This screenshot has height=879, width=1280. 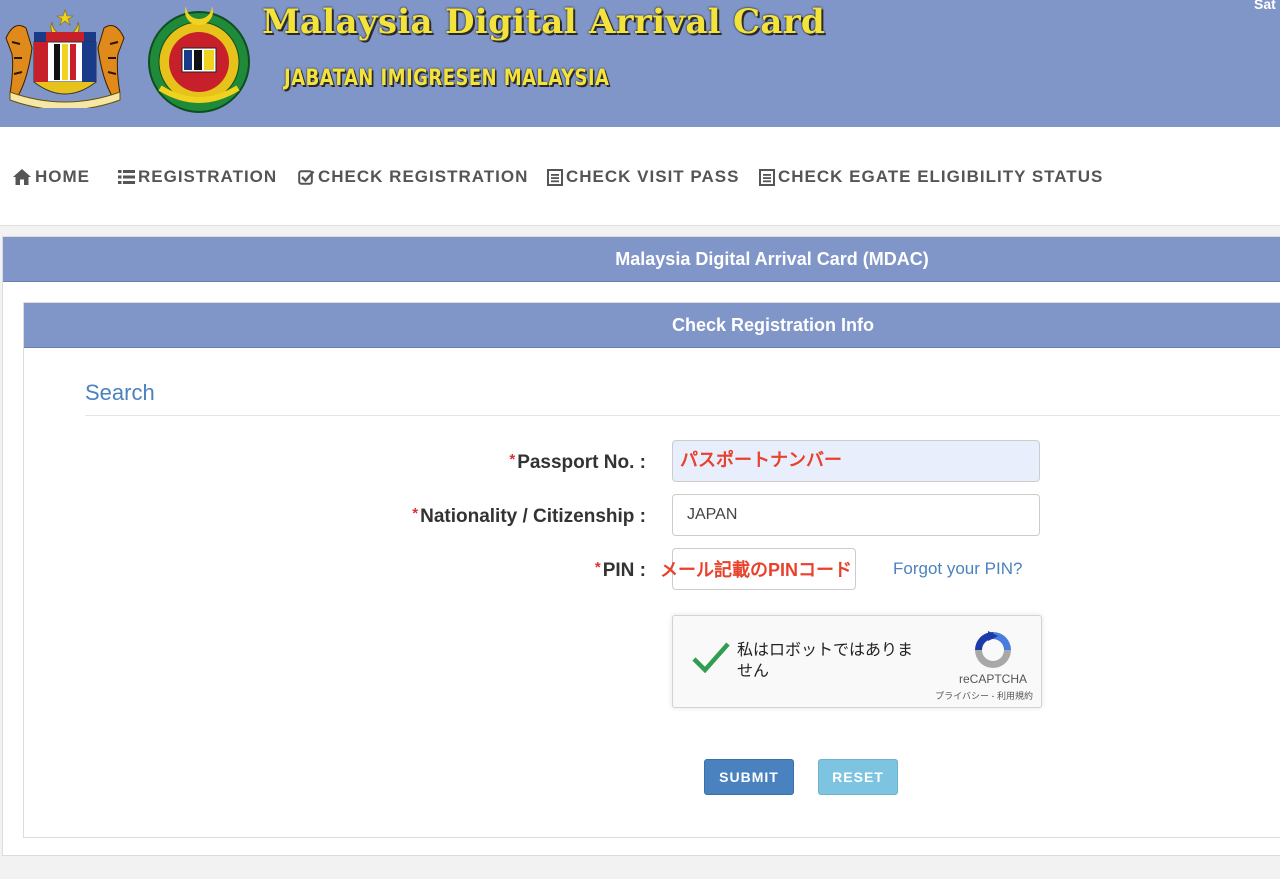 What do you see at coordinates (62, 176) in the screenshot?
I see `nav-home-label: HOME` at bounding box center [62, 176].